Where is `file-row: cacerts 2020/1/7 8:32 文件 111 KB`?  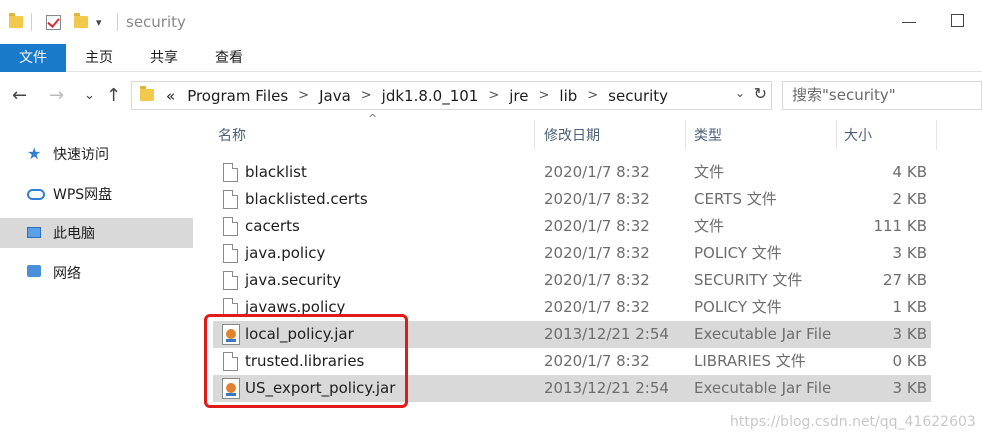 file-row: cacerts 2020/1/7 8:32 文件 111 KB is located at coordinates (572, 226).